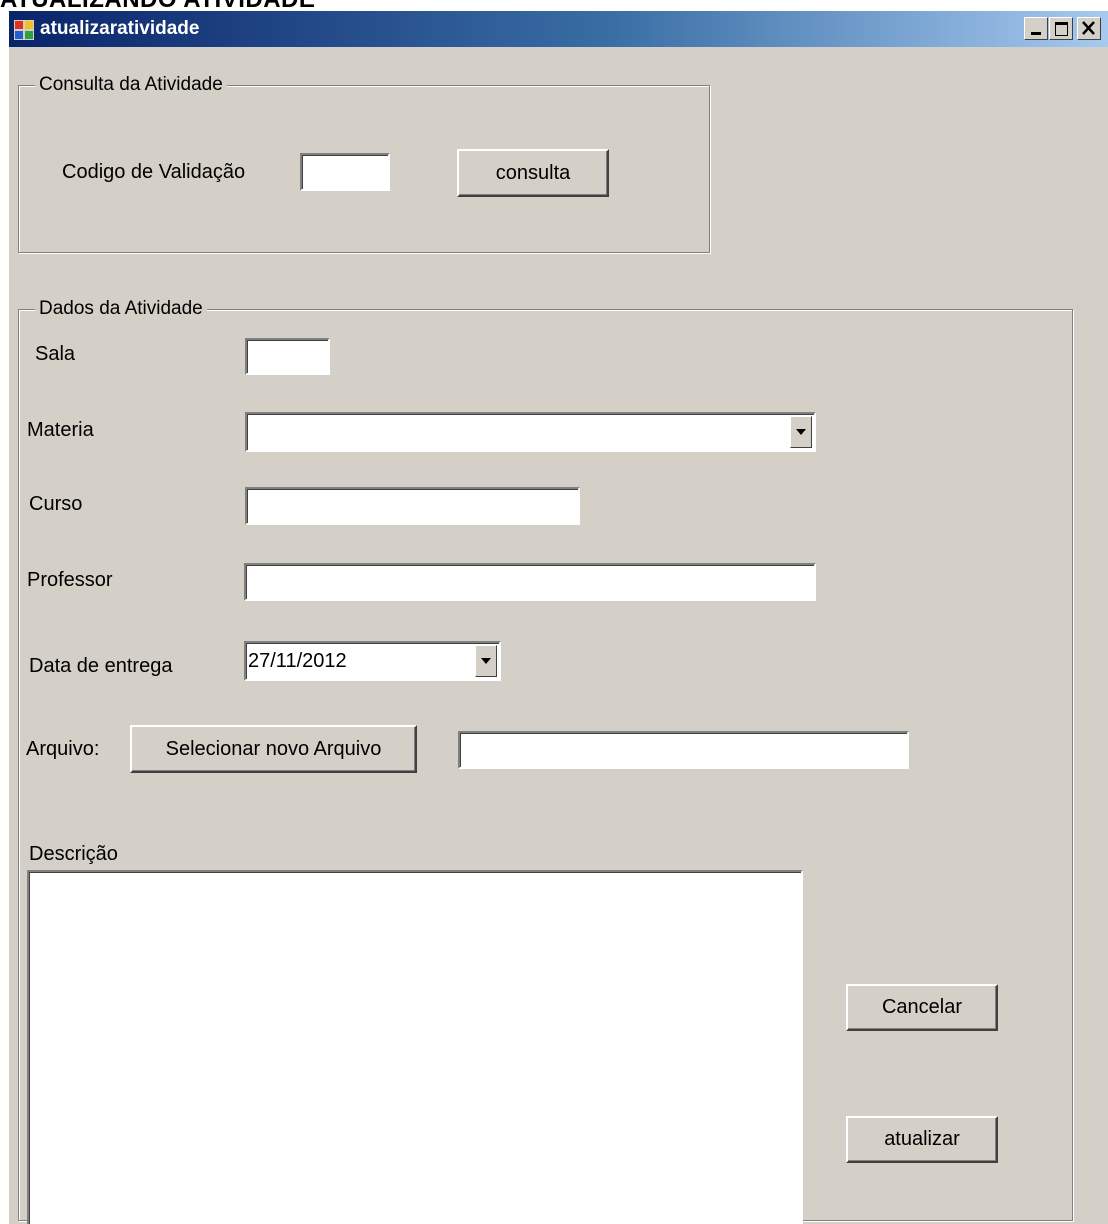 This screenshot has width=1108, height=1224. What do you see at coordinates (63, 749) in the screenshot?
I see `arquivo-label: Arquivo:` at bounding box center [63, 749].